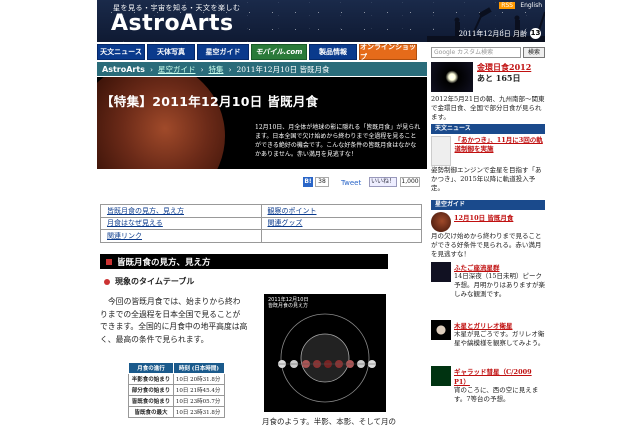  Describe the element at coordinates (531, 5) in the screenshot. I see `english-link: English` at that location.